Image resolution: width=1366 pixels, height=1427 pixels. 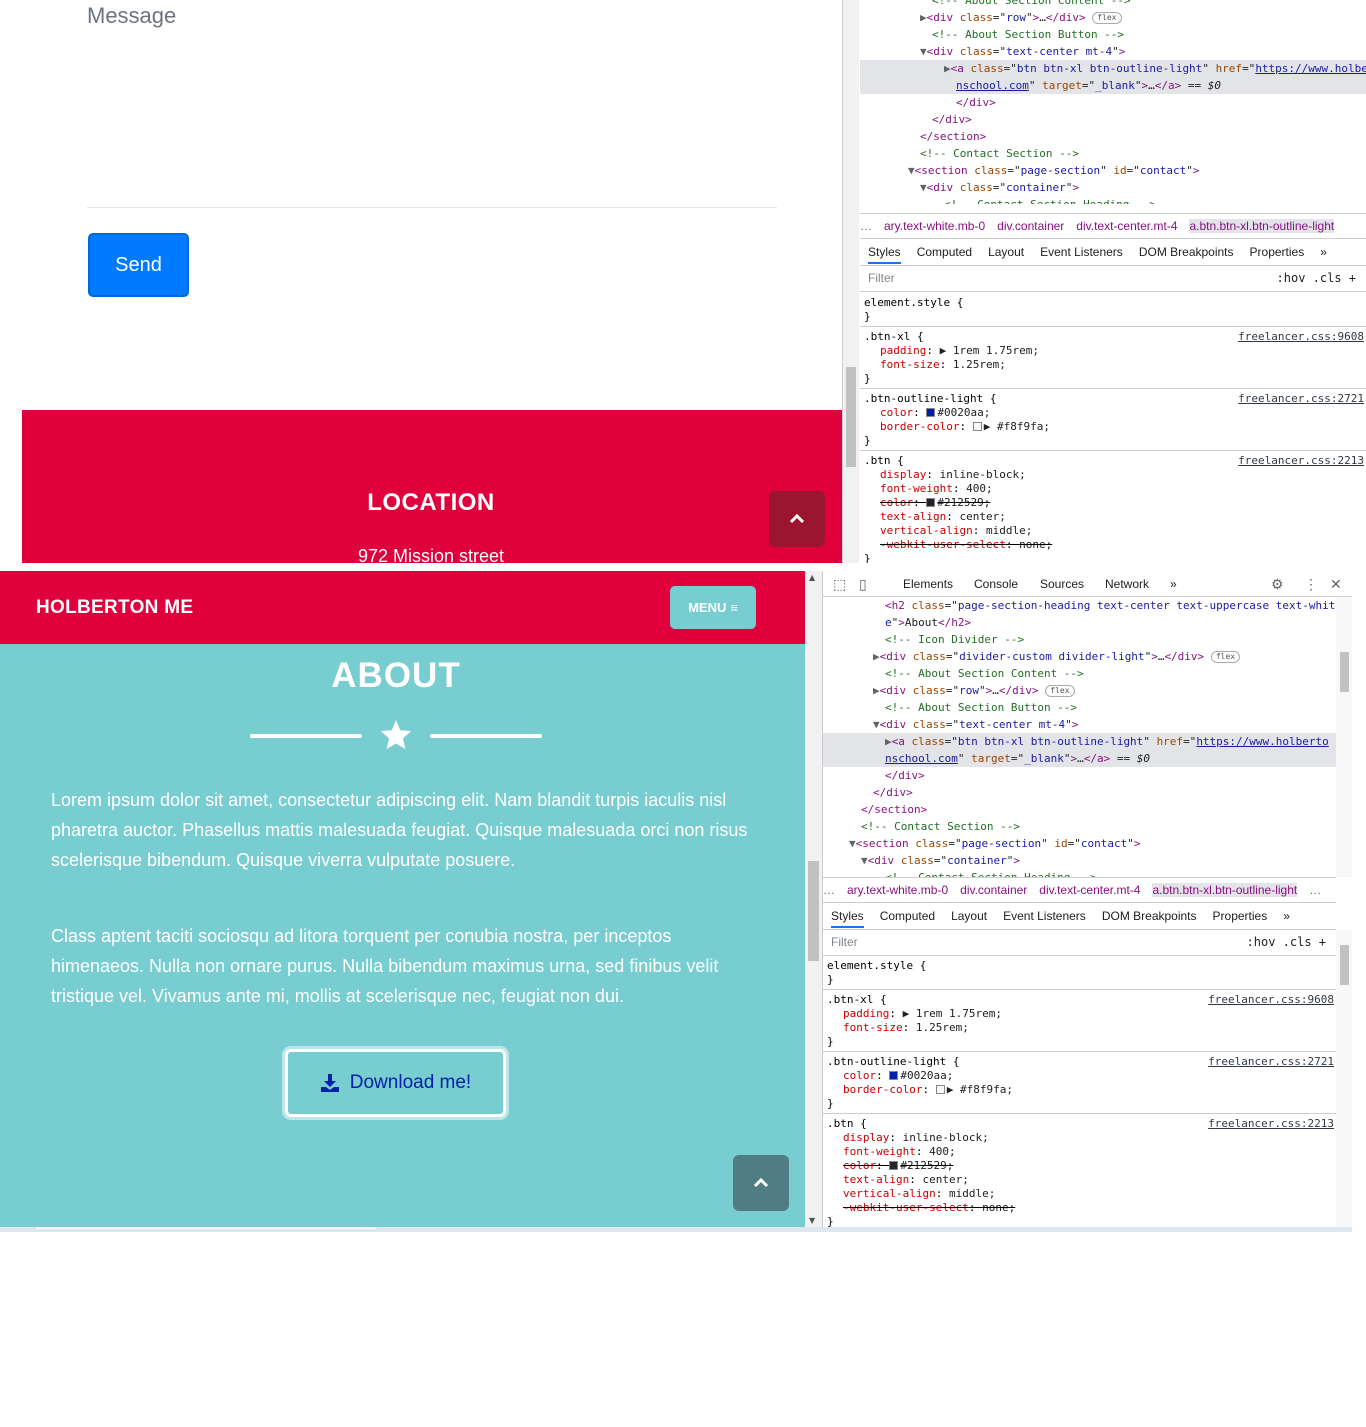 What do you see at coordinates (1079, 622) in the screenshot?
I see `dom-node-line: e">About</h2>` at bounding box center [1079, 622].